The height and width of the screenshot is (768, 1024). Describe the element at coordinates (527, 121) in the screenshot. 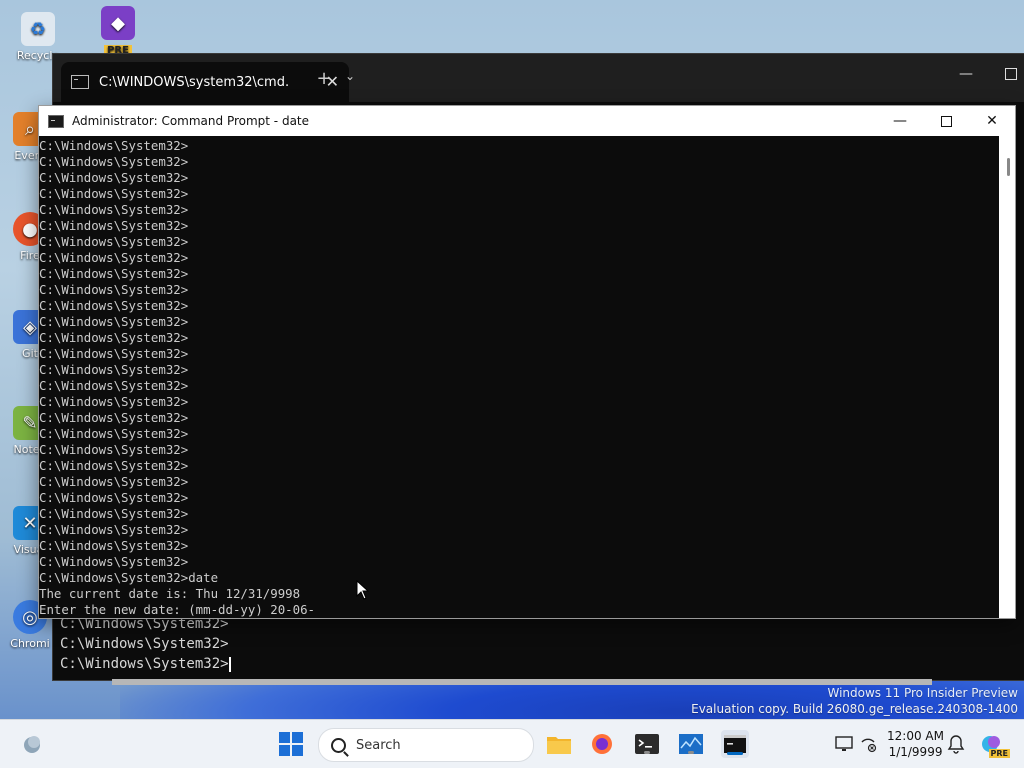

I see `cmd-titlebar: Administrator: Command Prompt - date — ✕` at that location.